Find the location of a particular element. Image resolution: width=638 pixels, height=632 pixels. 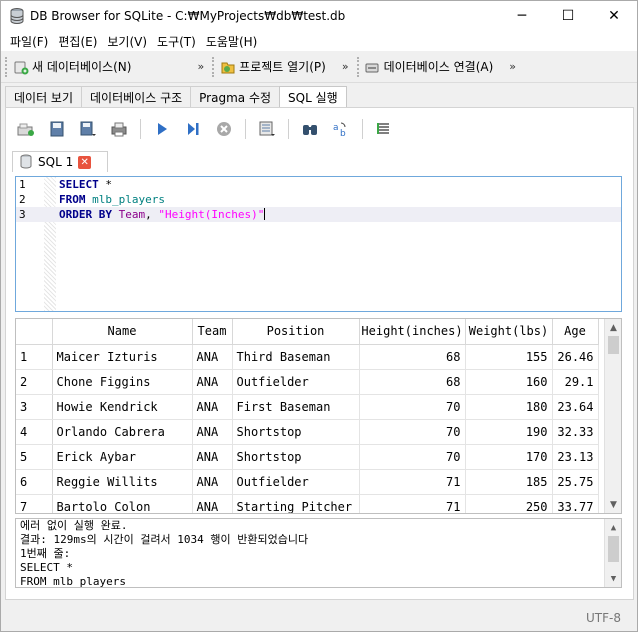

column-header-name: Name is located at coordinates (122, 332).